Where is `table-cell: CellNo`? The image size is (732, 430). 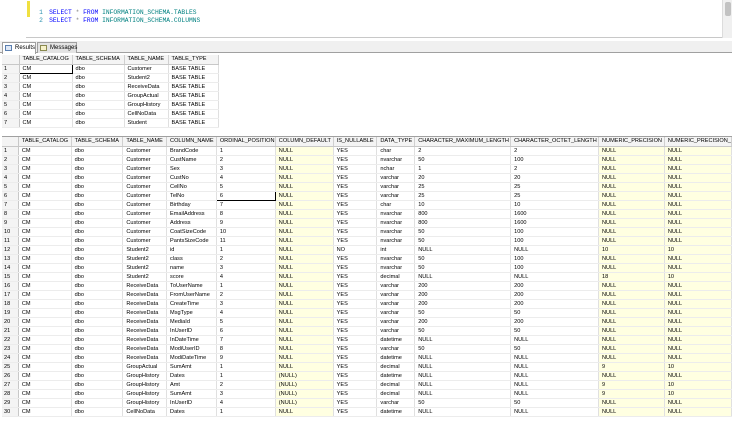
table-cell: CellNo is located at coordinates (191, 187).